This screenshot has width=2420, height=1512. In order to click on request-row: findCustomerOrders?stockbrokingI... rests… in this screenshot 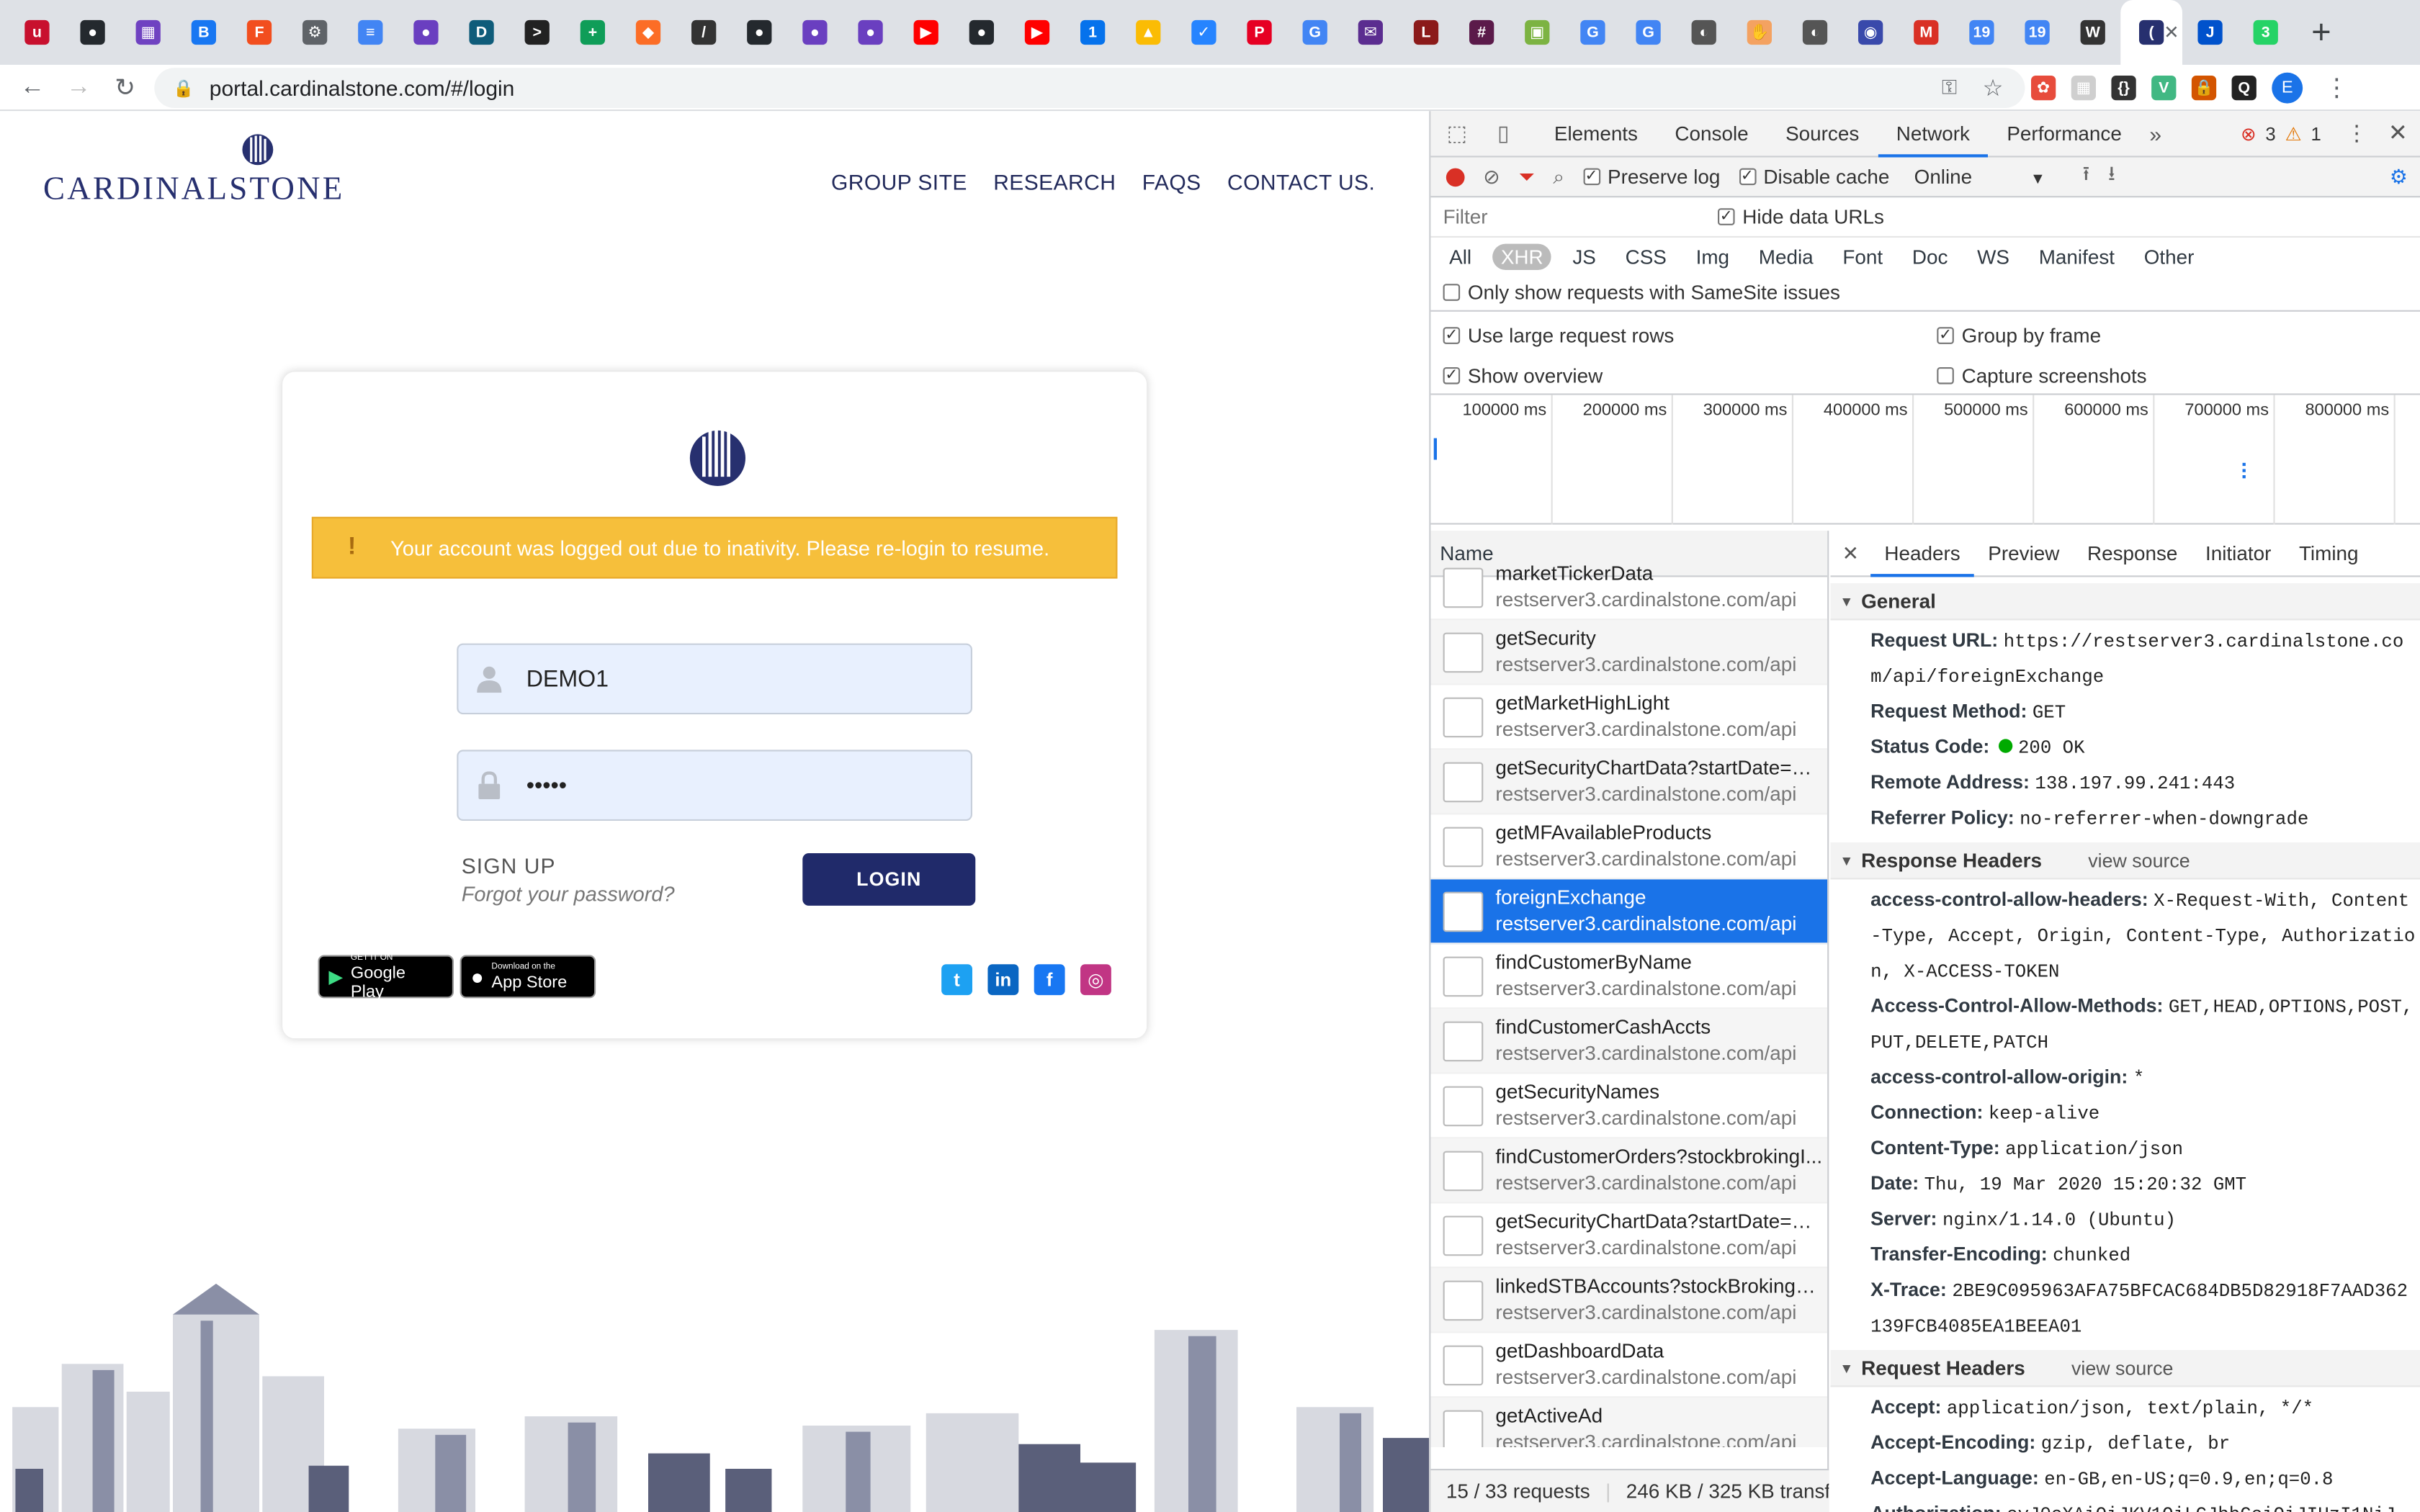, I will do `click(1629, 1171)`.